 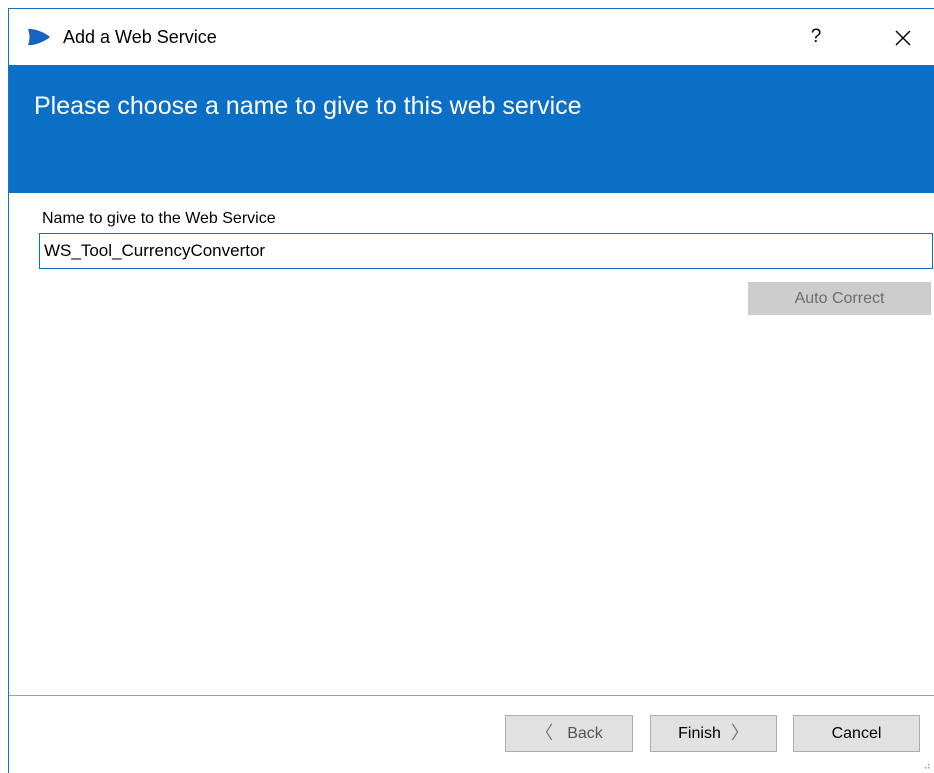 I want to click on chevron-left-icon: 〈, so click(x=544, y=733).